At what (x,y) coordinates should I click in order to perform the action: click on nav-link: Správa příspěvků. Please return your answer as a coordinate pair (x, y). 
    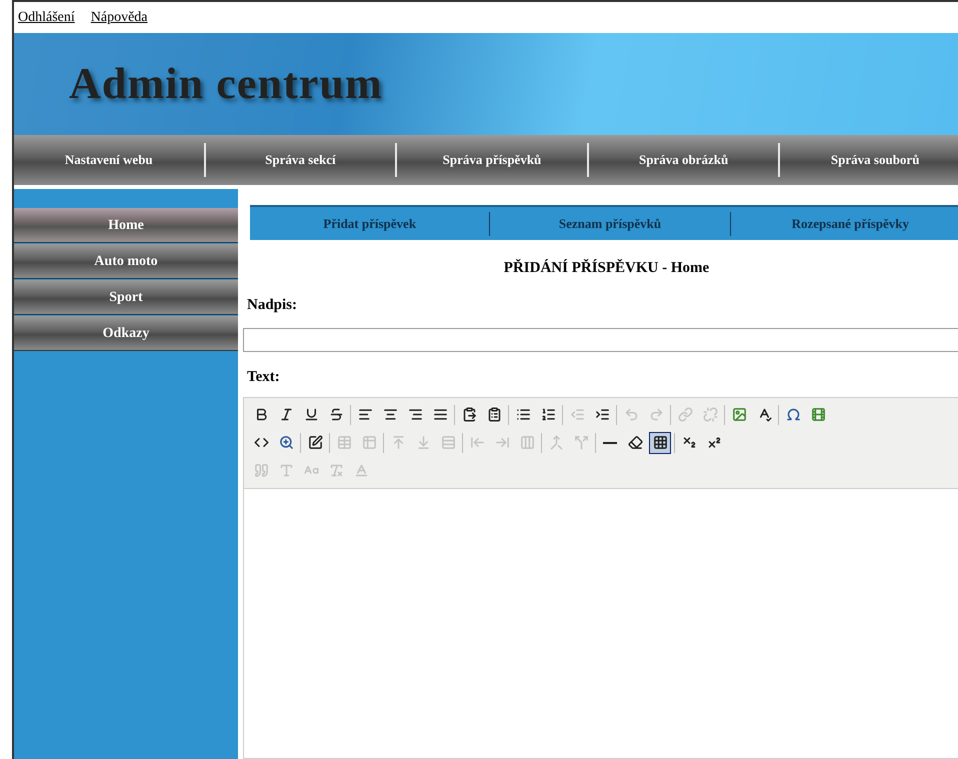
    Looking at the image, I should click on (492, 160).